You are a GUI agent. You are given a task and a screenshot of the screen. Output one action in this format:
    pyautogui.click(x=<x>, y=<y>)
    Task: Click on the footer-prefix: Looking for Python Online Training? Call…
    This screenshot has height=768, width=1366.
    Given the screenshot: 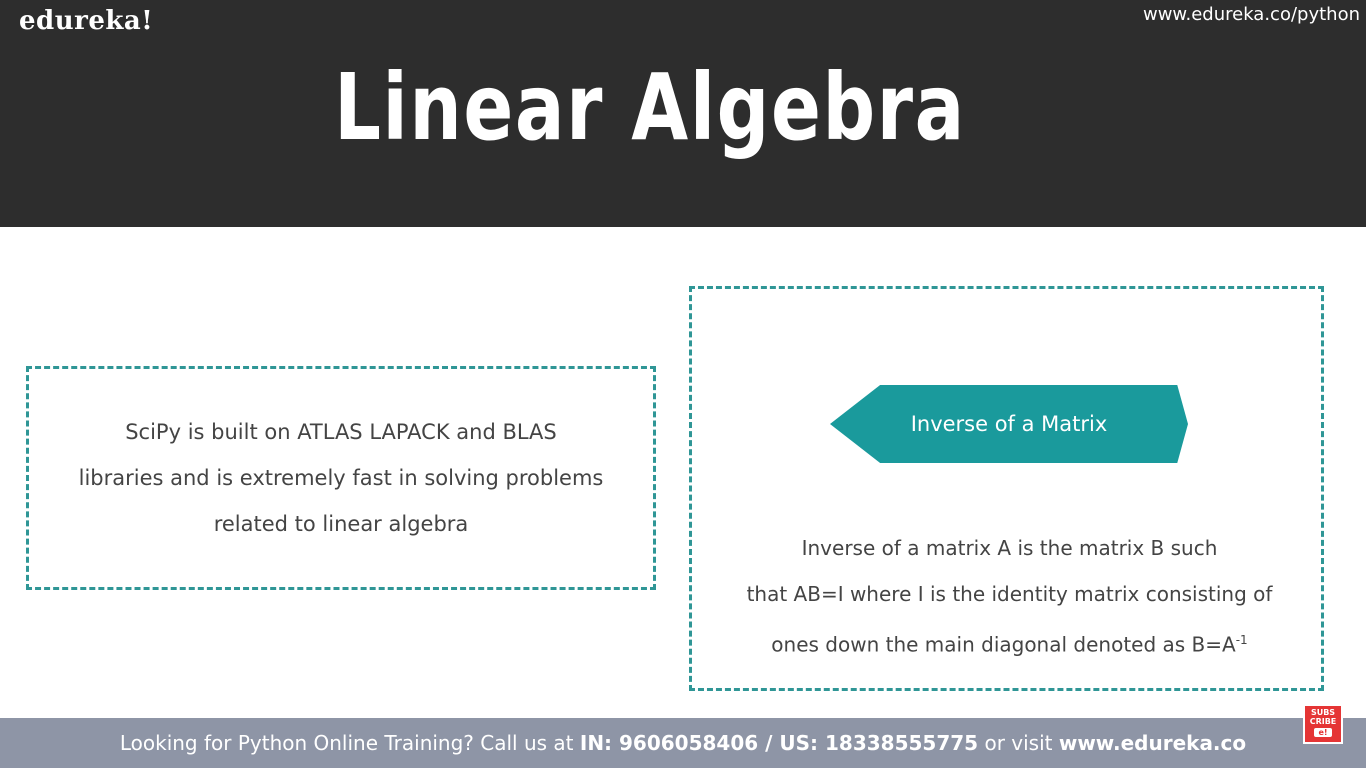 What is the action you would take?
    pyautogui.click(x=349, y=743)
    